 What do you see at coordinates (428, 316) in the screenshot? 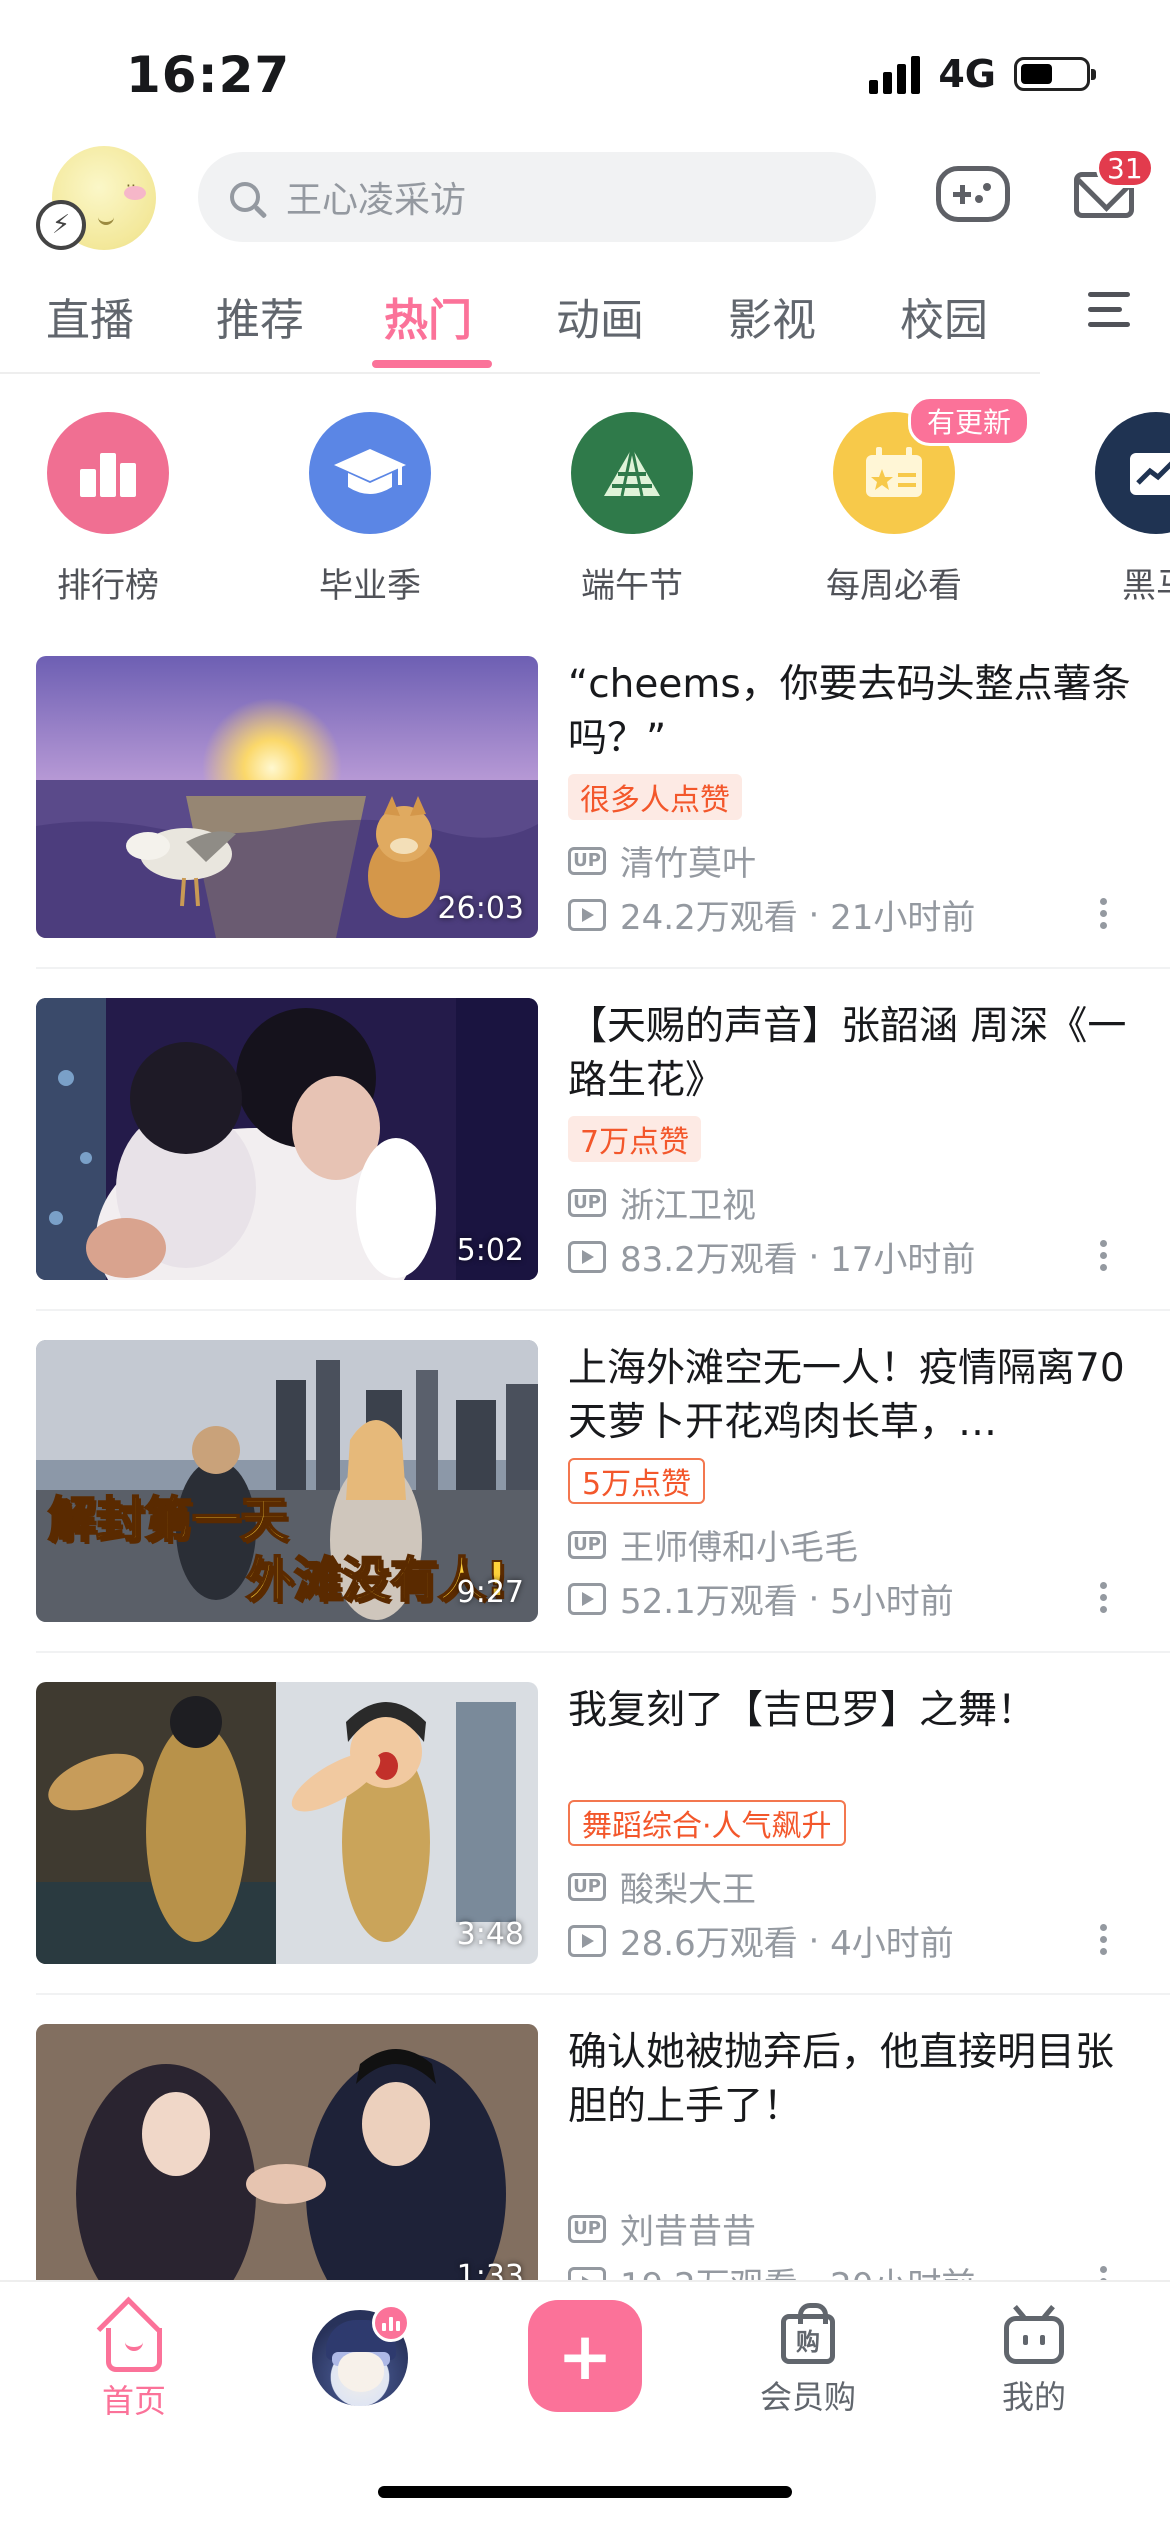
I see `tab-hot: 热门` at bounding box center [428, 316].